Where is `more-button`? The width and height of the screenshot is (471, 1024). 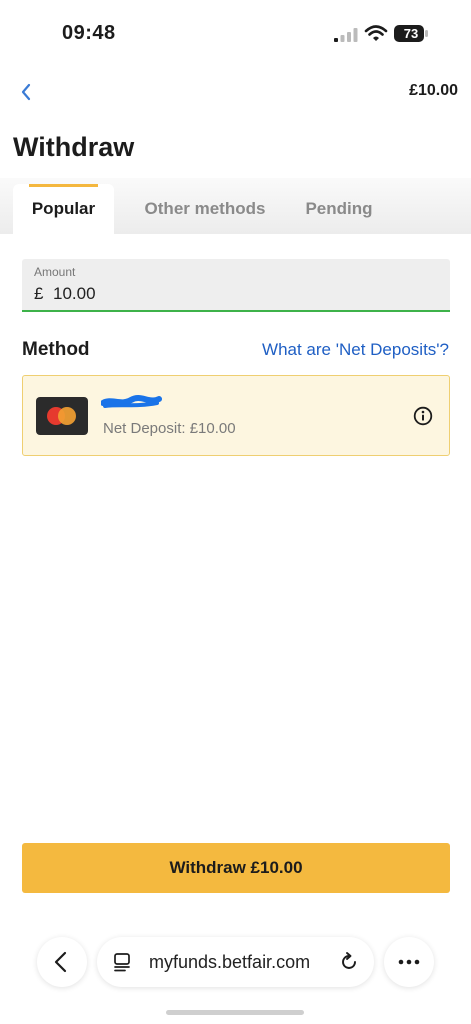 more-button is located at coordinates (409, 962).